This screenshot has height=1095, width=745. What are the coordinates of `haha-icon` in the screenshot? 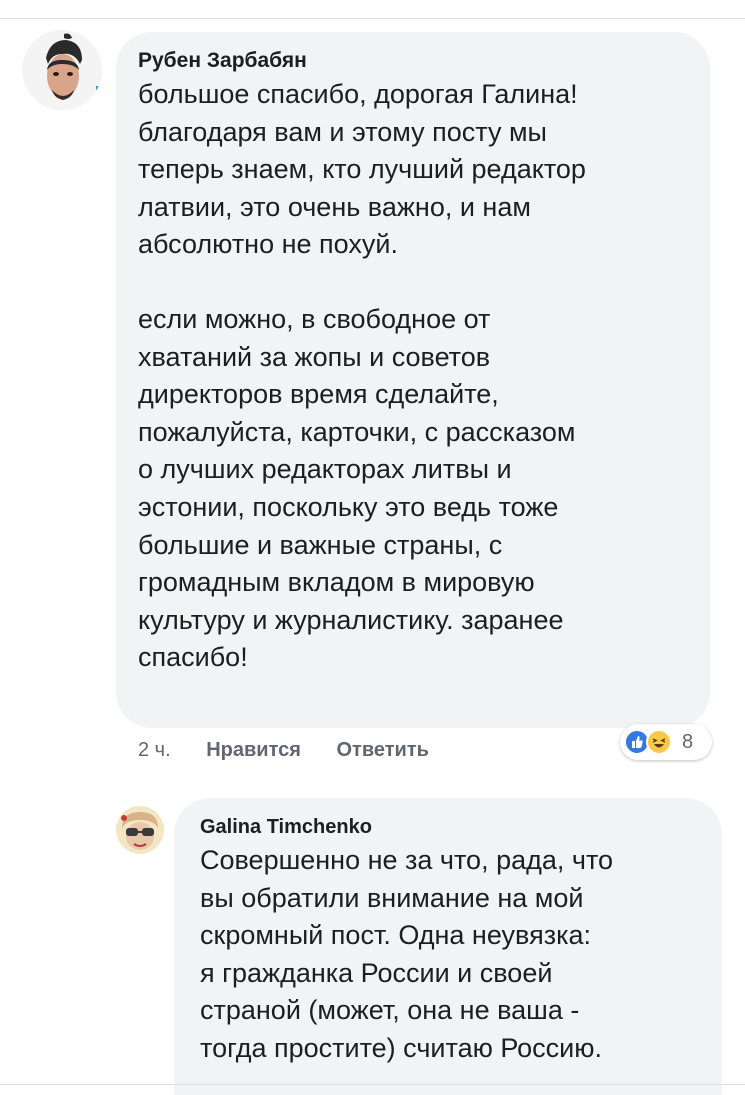 It's located at (659, 742).